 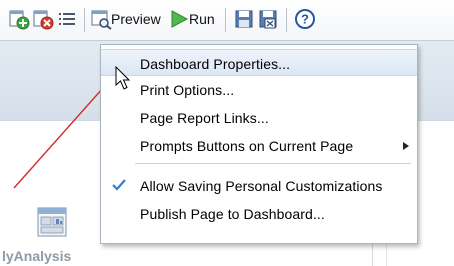 I want to click on save-as-icon, so click(x=268, y=19).